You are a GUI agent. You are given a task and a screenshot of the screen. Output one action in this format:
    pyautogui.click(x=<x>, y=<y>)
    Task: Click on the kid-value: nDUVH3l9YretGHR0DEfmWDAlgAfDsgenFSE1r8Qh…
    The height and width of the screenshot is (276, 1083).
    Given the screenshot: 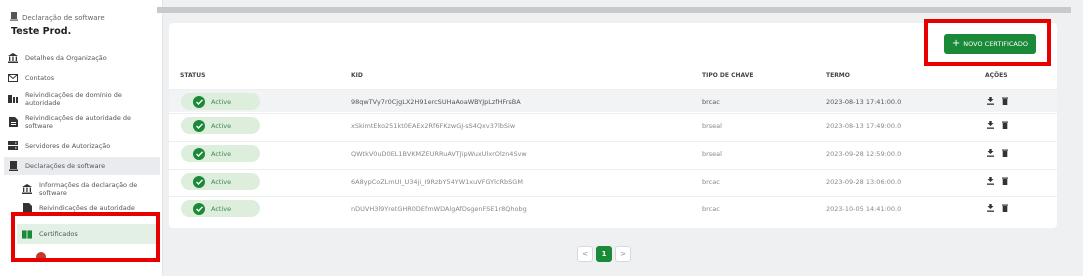 What is the action you would take?
    pyautogui.click(x=439, y=209)
    